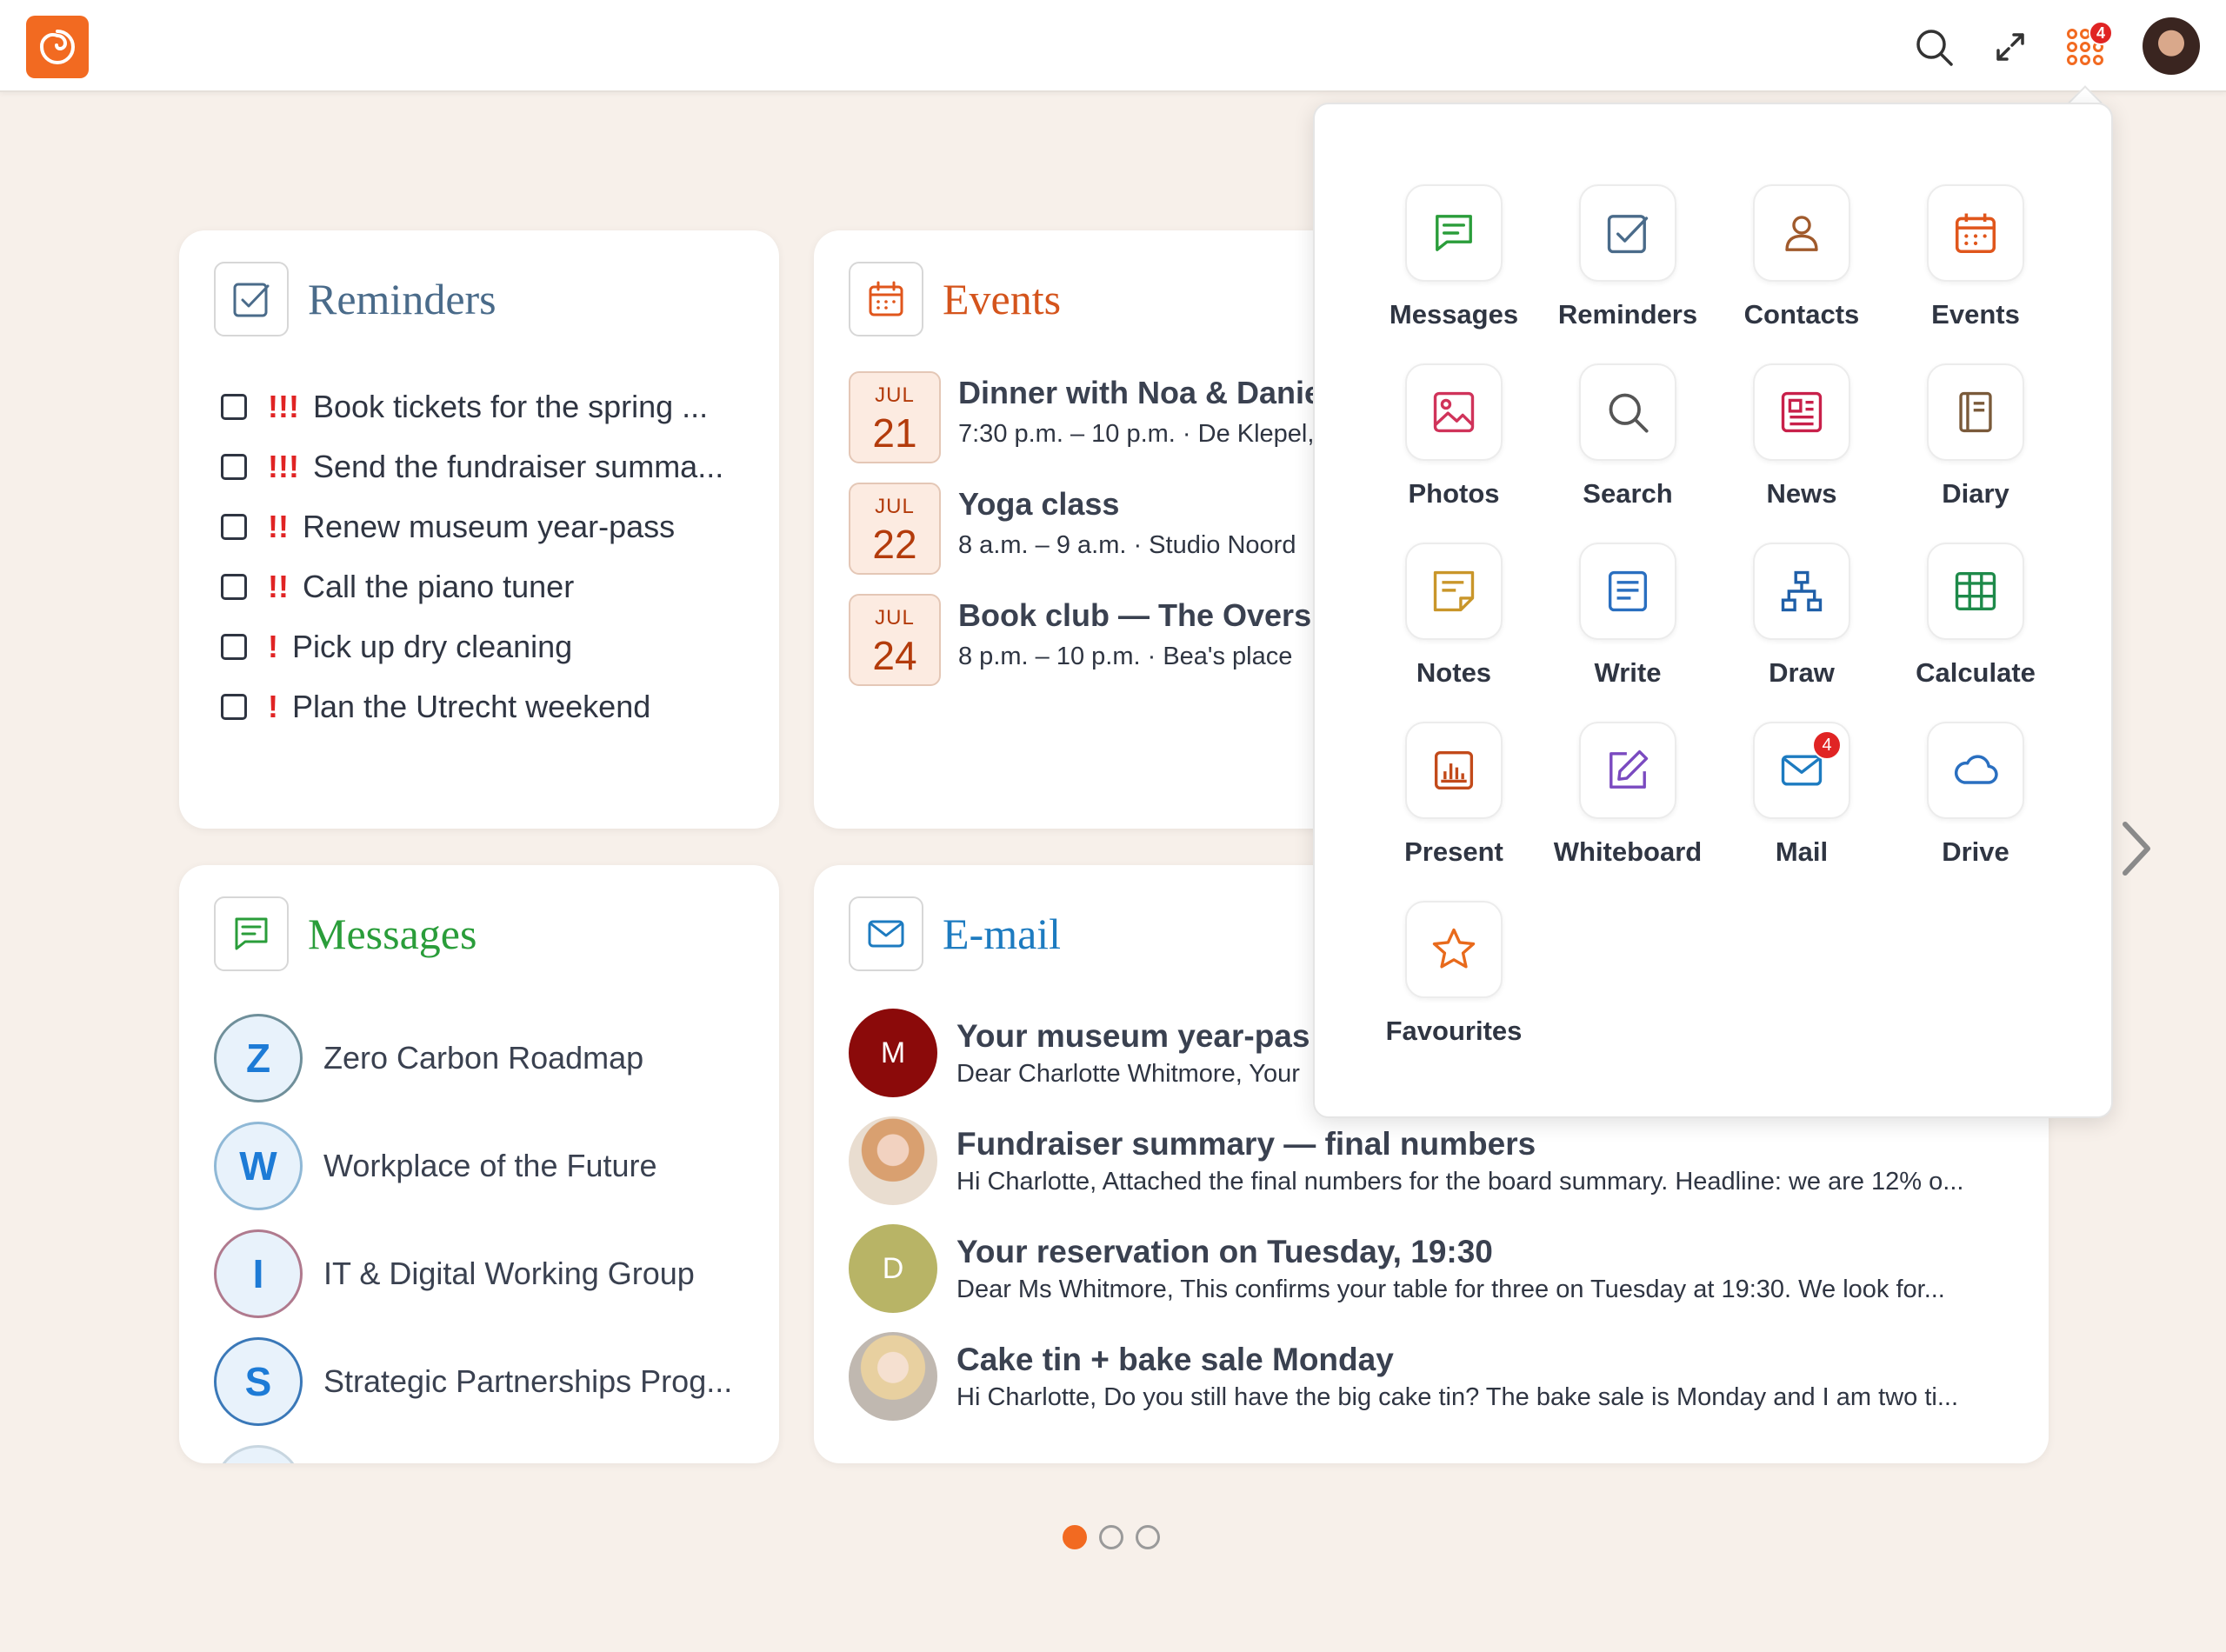 The width and height of the screenshot is (2226, 1652). What do you see at coordinates (1802, 629) in the screenshot?
I see `app-draw: Draw` at bounding box center [1802, 629].